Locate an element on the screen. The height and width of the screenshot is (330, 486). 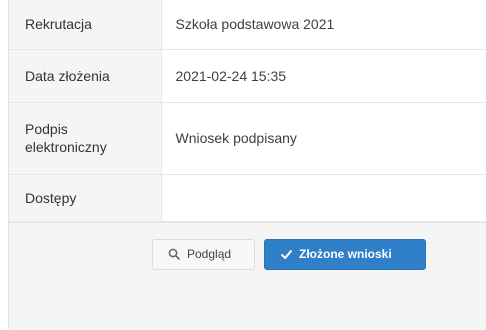
submitted-applications-button: Złożone wnioski is located at coordinates (345, 254).